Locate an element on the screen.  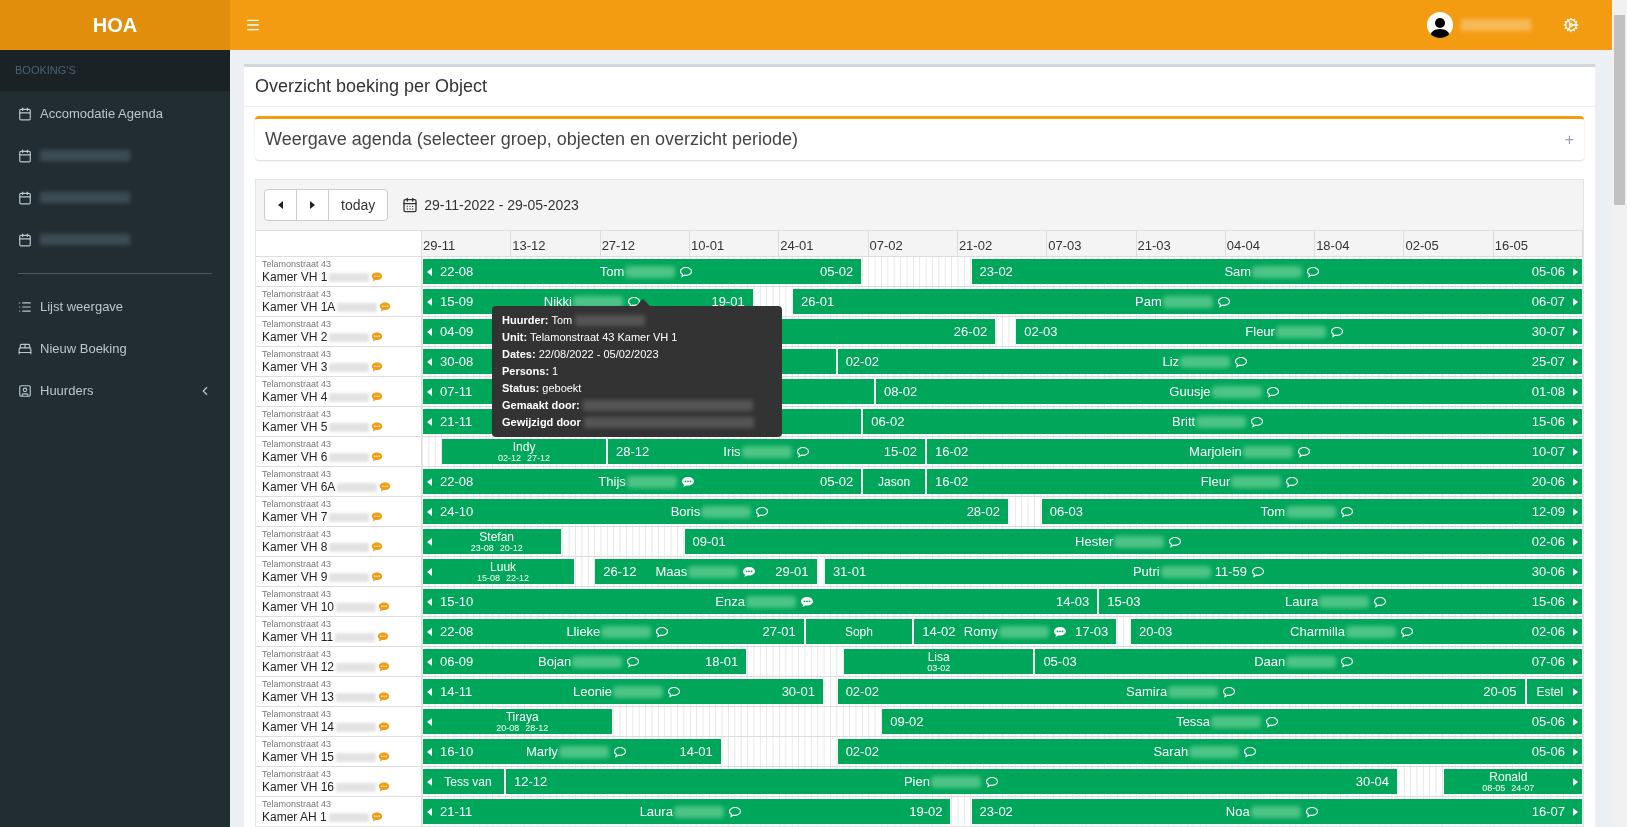
unit-name: Kamer VH 10 is located at coordinates (298, 607).